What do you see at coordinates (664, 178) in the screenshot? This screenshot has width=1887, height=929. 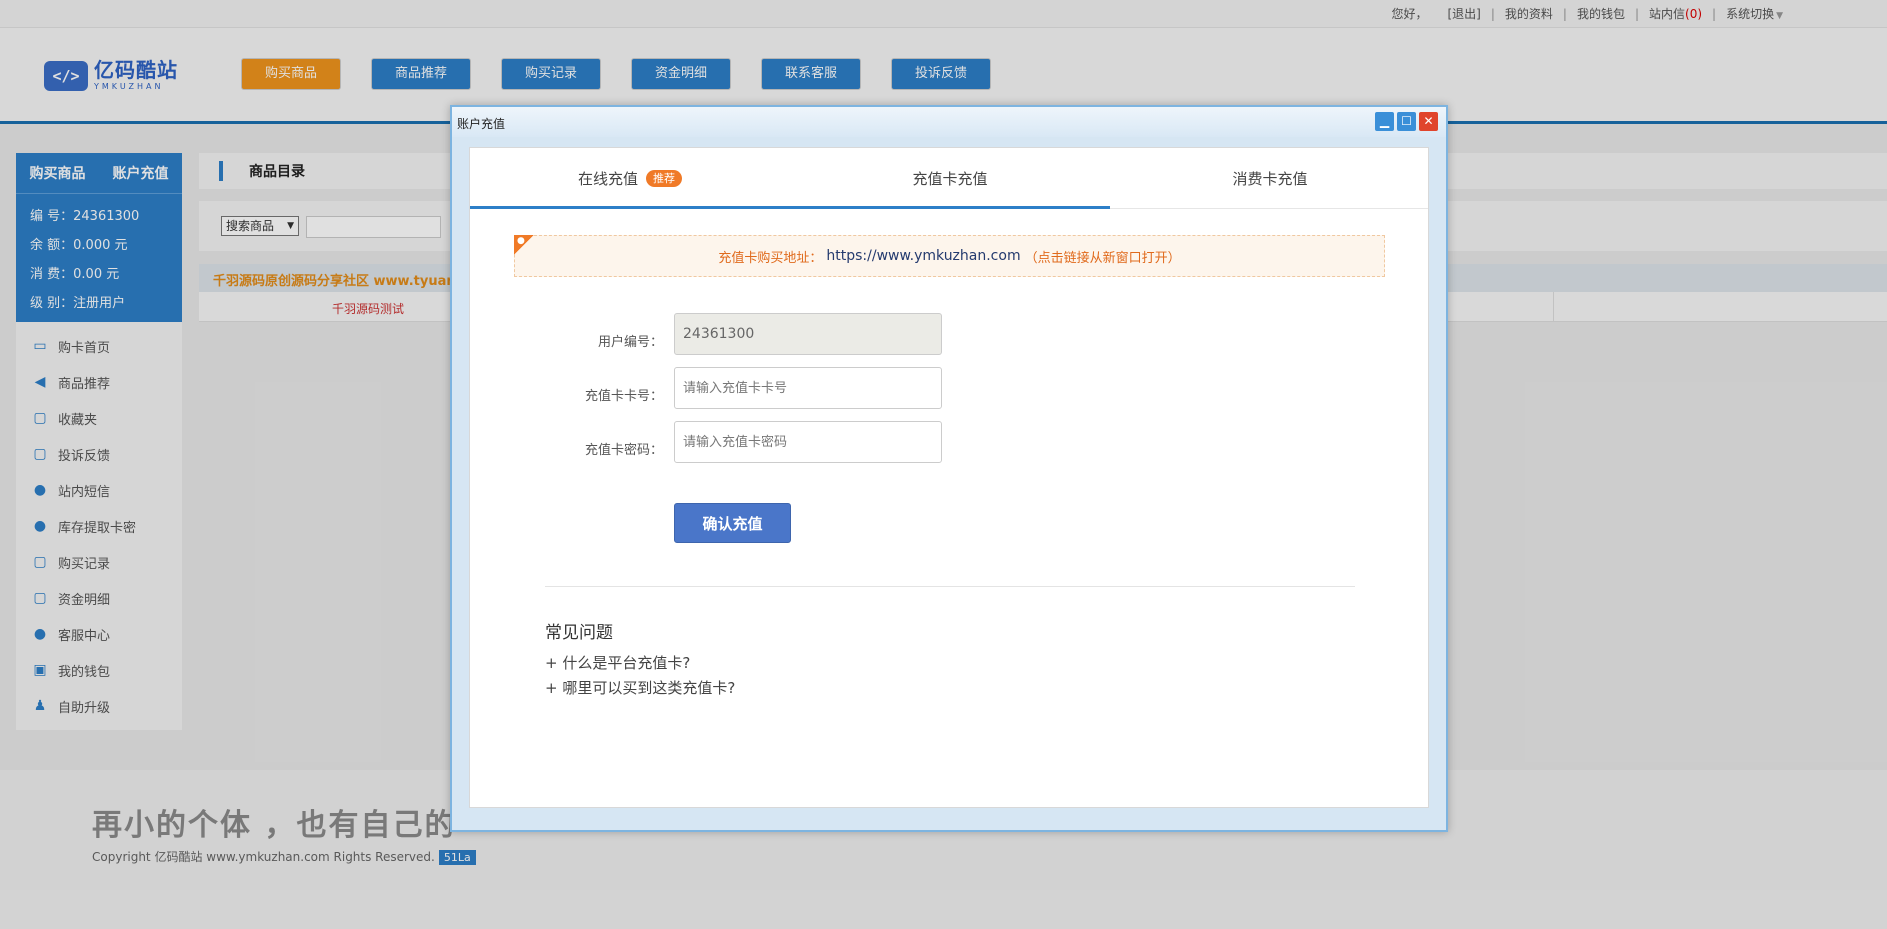 I see `recommend-badge: 推荐` at bounding box center [664, 178].